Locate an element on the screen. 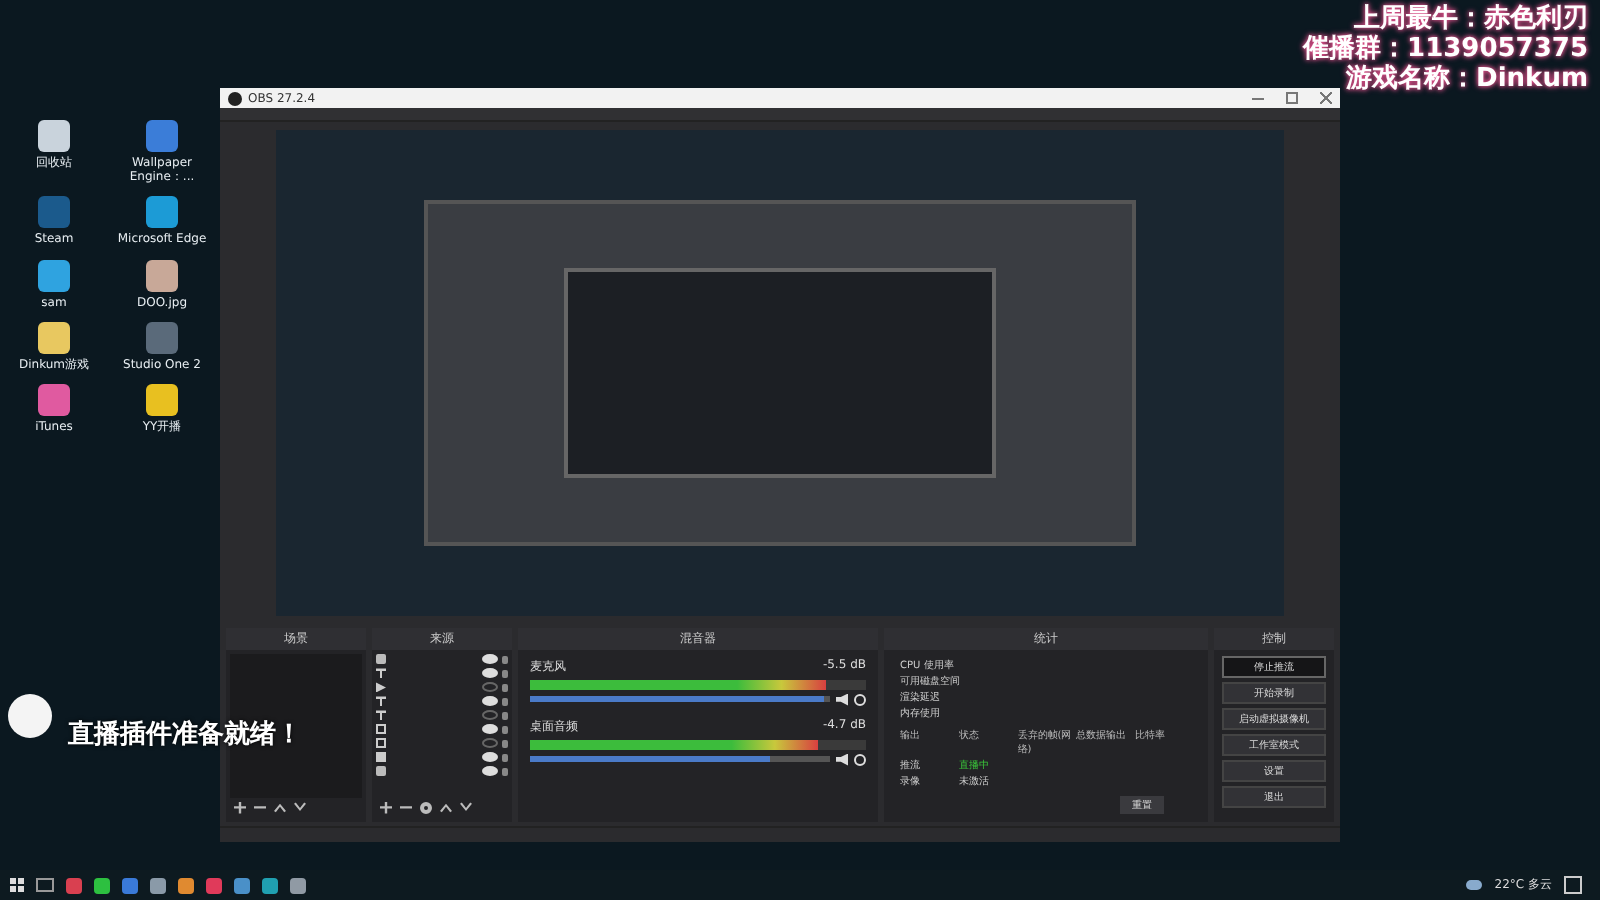 The image size is (1600, 900). overlay-text: 催播群：1139057375 is located at coordinates (1445, 49).